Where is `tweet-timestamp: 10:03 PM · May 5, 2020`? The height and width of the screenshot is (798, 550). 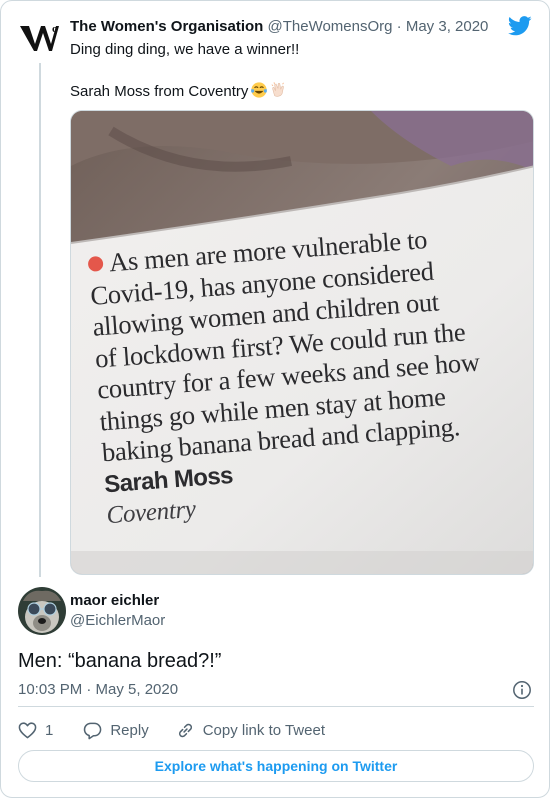 tweet-timestamp: 10:03 PM · May 5, 2020 is located at coordinates (98, 690).